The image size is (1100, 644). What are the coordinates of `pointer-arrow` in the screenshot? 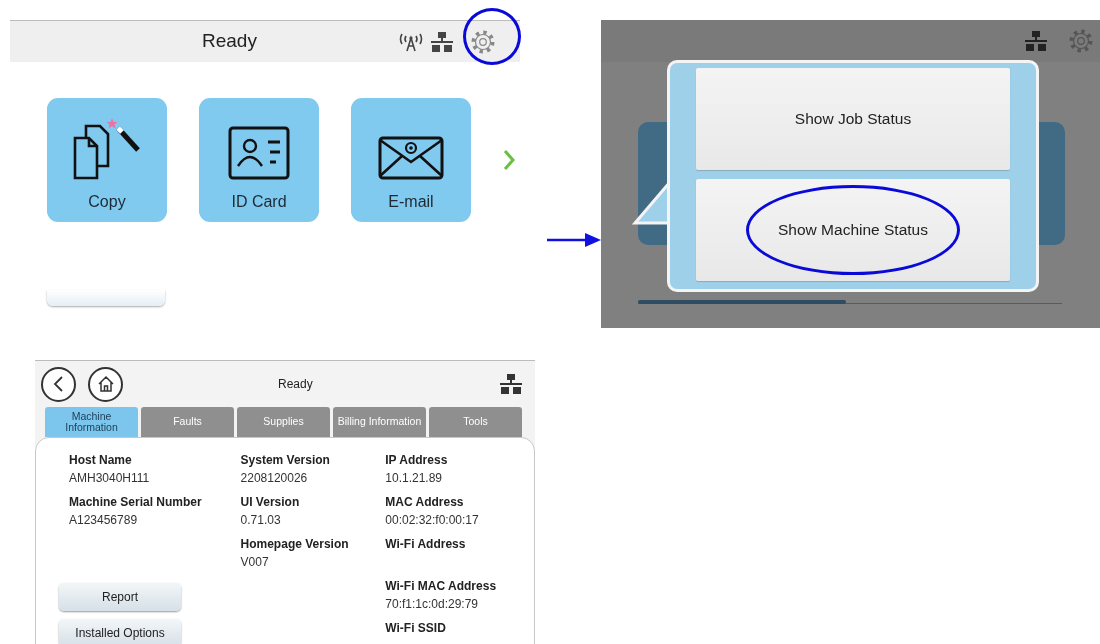 It's located at (574, 240).